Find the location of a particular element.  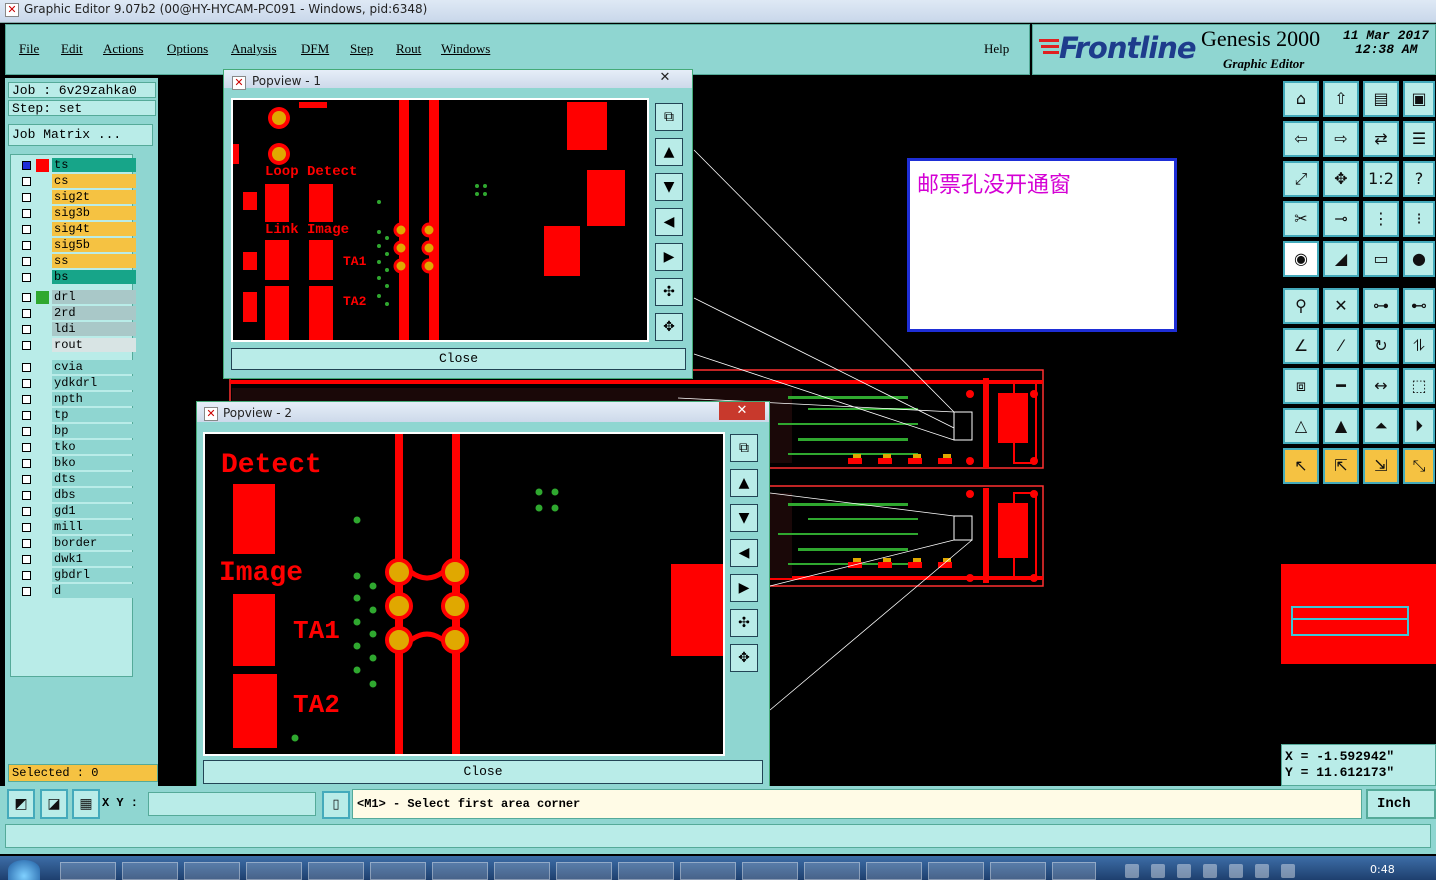

editor2-task-icon is located at coordinates (646, 871).